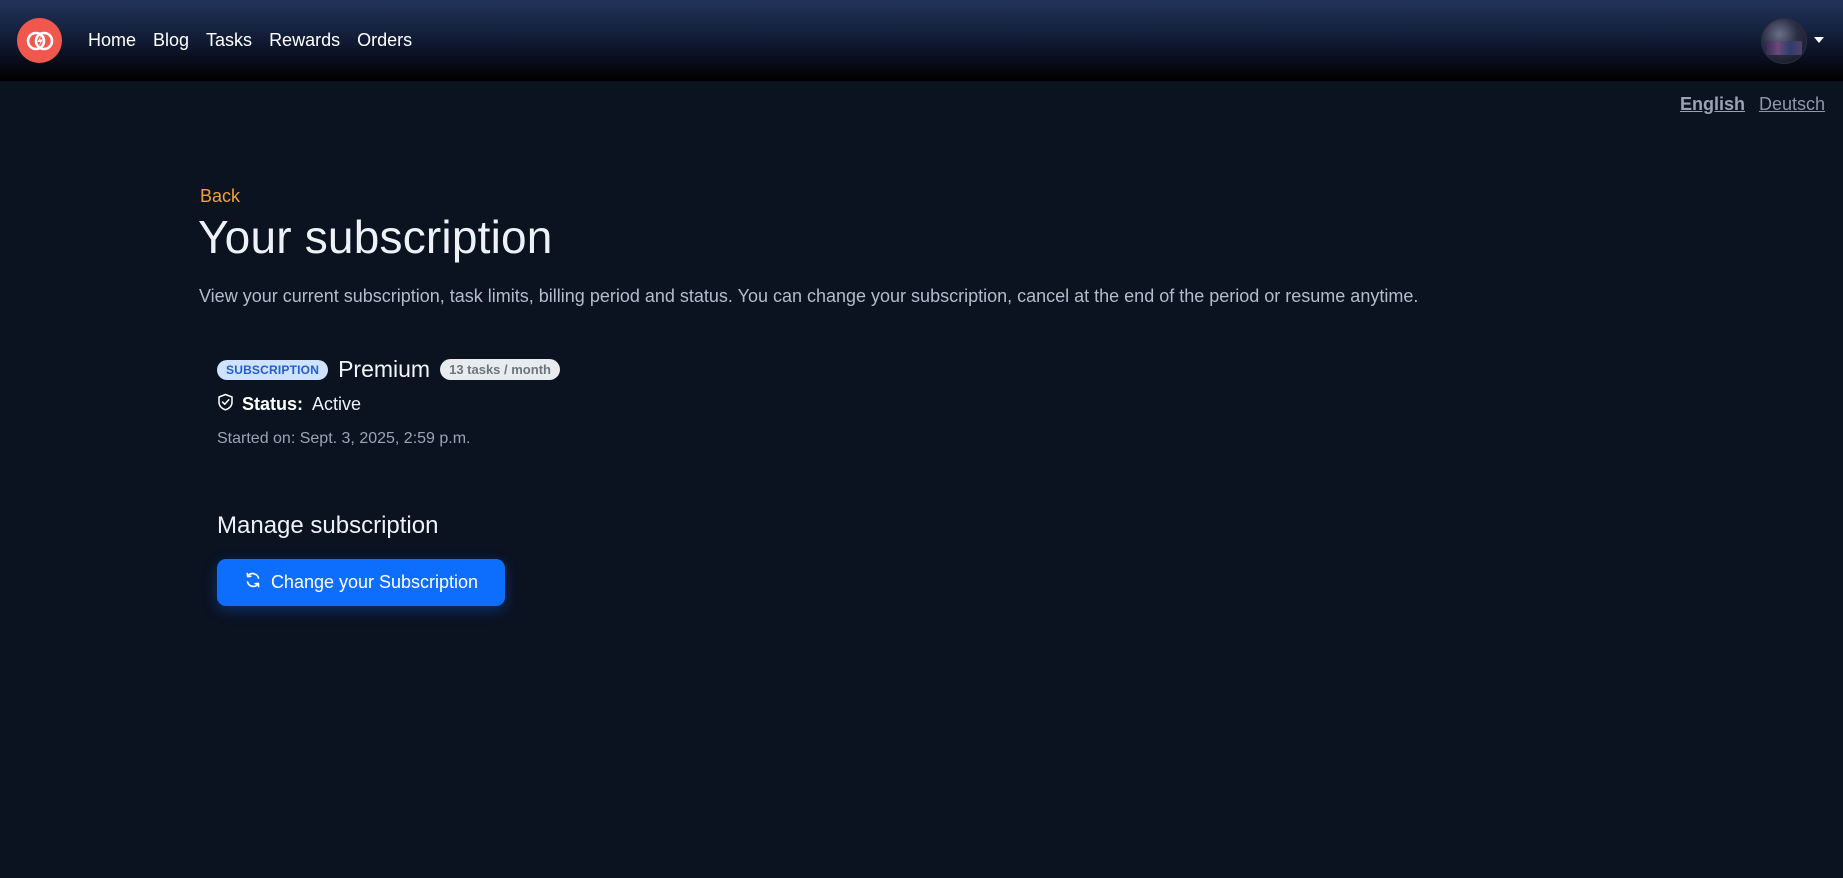 The width and height of the screenshot is (1843, 878). I want to click on page-title: Your subscription, so click(375, 237).